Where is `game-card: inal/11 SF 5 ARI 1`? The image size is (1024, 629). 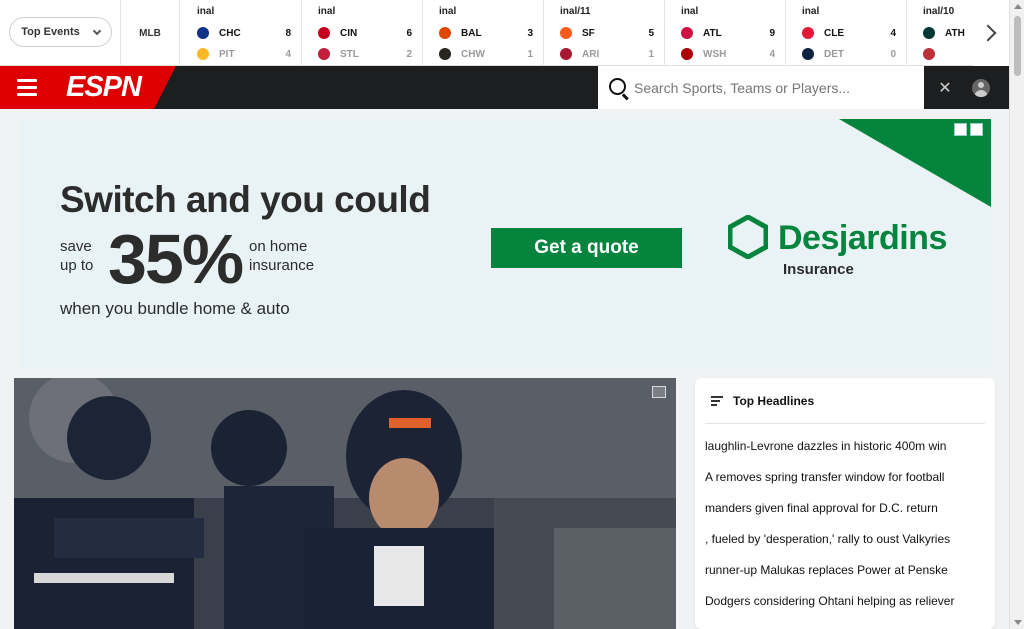 game-card: inal/11 SF 5 ARI 1 is located at coordinates (604, 33).